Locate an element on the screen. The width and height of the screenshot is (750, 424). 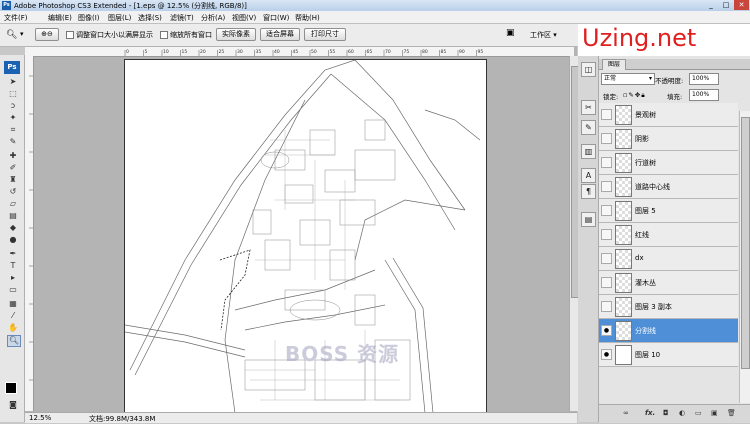
zoom-level: 12.5% is located at coordinates (40, 418).